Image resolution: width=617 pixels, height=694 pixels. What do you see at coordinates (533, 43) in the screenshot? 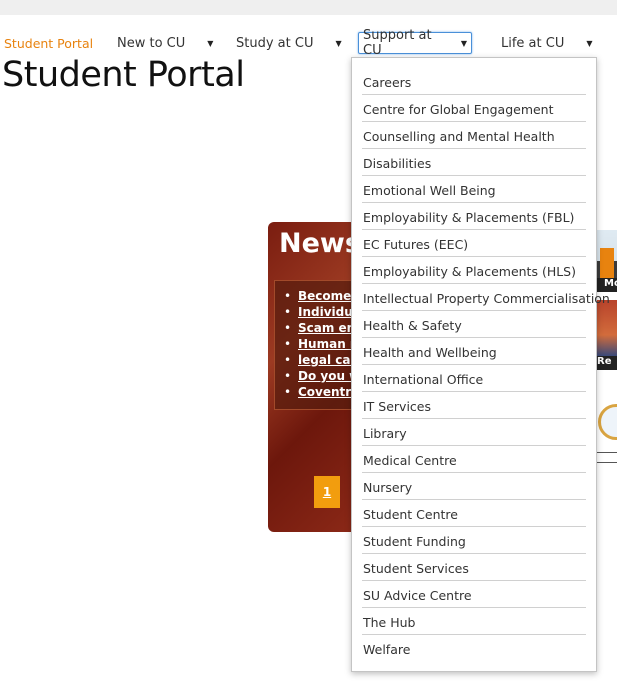
I see `nav-label: Life at CU` at bounding box center [533, 43].